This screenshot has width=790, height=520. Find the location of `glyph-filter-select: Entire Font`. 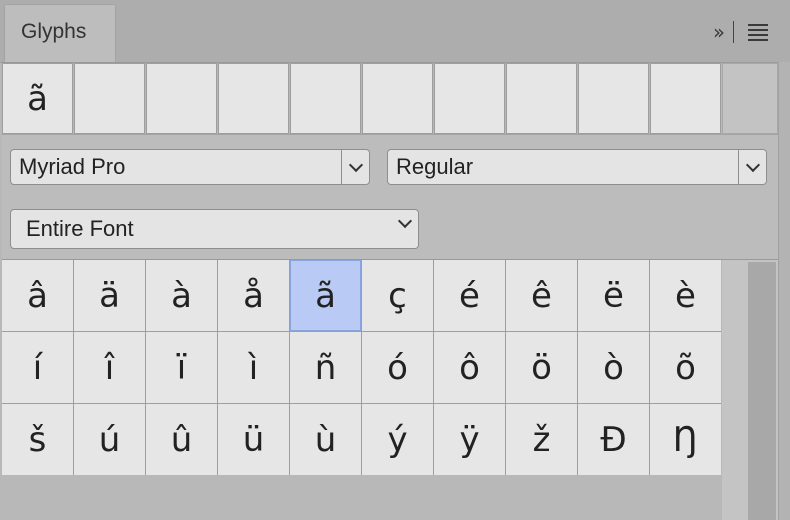

glyph-filter-select: Entire Font is located at coordinates (214, 229).